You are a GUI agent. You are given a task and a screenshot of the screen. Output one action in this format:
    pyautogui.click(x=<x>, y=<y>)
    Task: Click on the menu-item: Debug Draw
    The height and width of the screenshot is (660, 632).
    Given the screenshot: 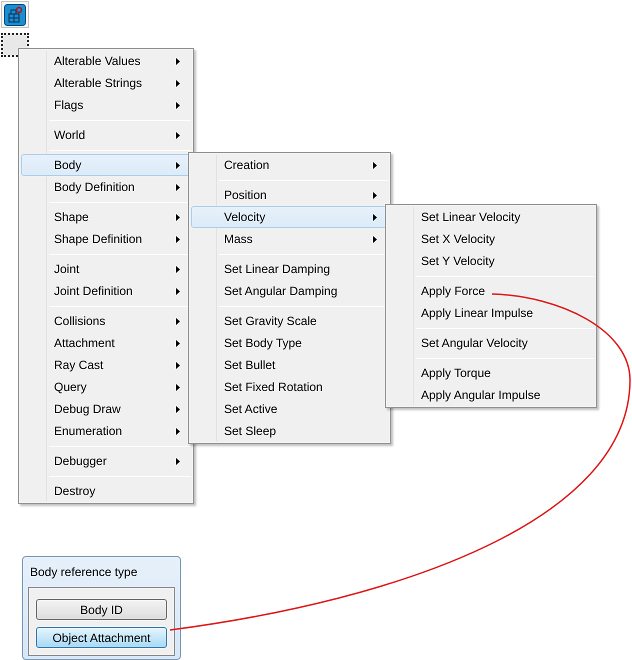 What is the action you would take?
    pyautogui.click(x=106, y=409)
    